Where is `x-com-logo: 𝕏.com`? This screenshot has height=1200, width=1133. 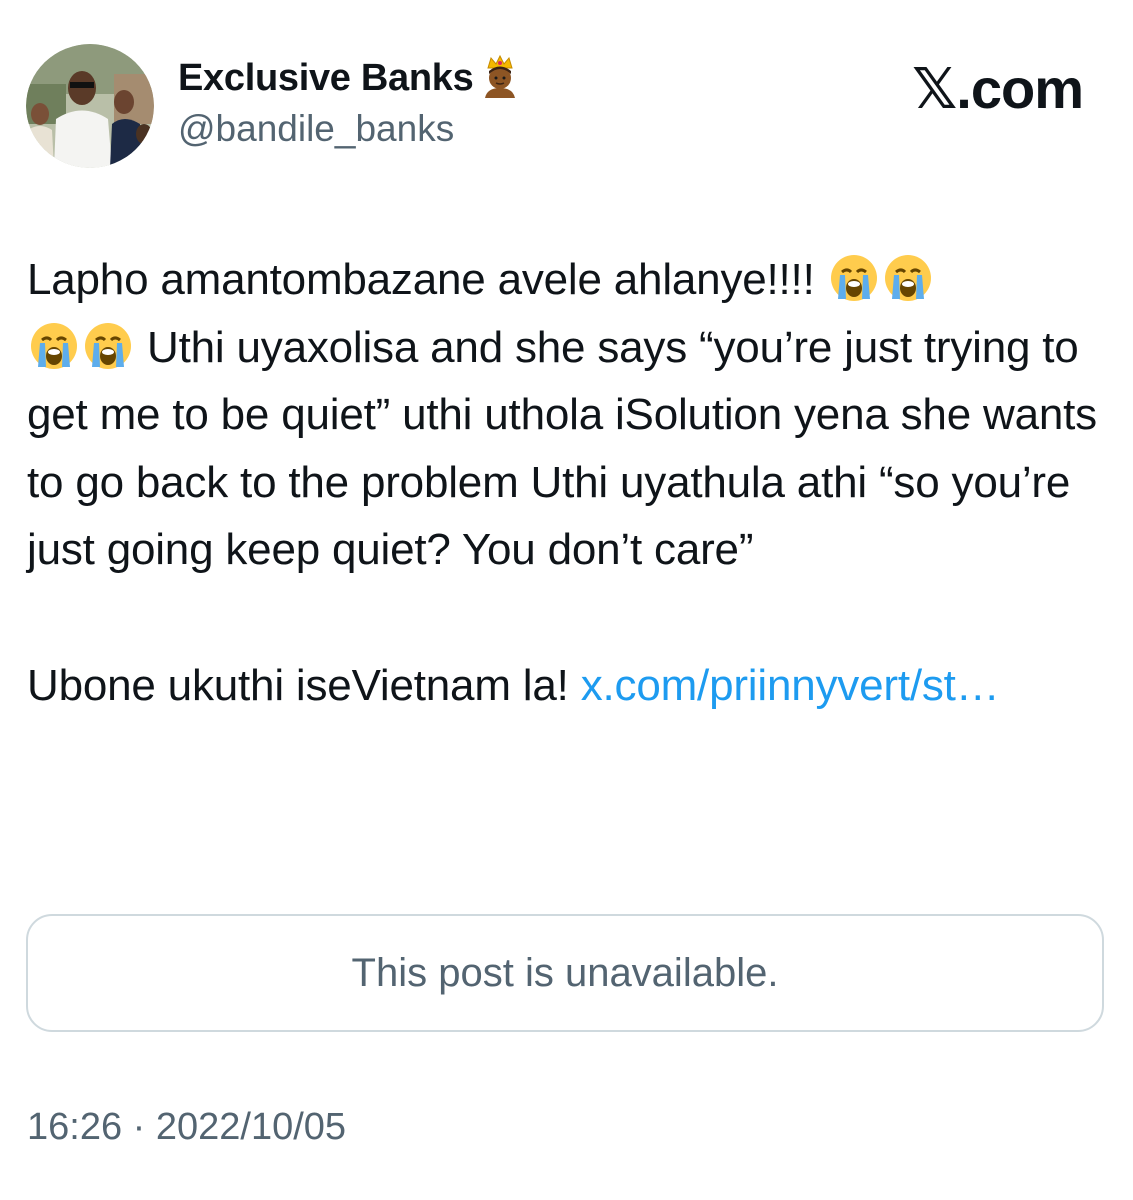 x-com-logo: 𝕏.com is located at coordinates (998, 89).